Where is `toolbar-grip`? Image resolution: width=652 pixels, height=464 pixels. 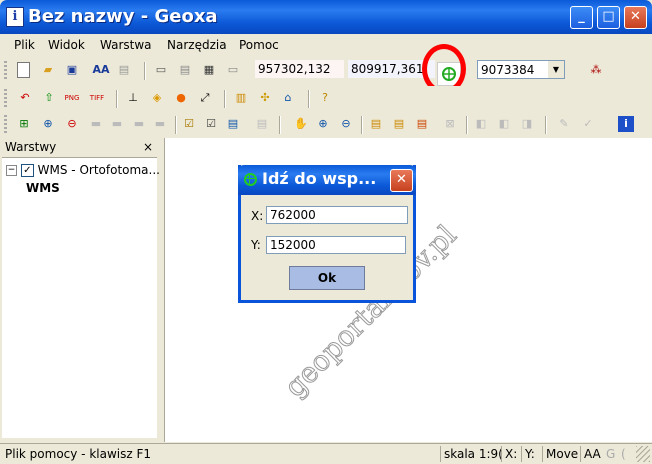
toolbar-grip is located at coordinates (5, 71).